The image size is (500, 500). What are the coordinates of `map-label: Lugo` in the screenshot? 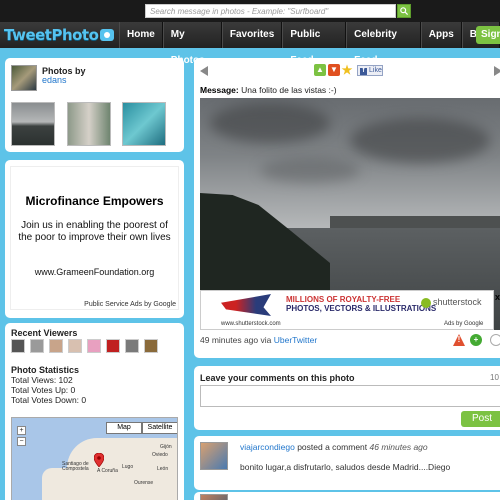 It's located at (128, 467).